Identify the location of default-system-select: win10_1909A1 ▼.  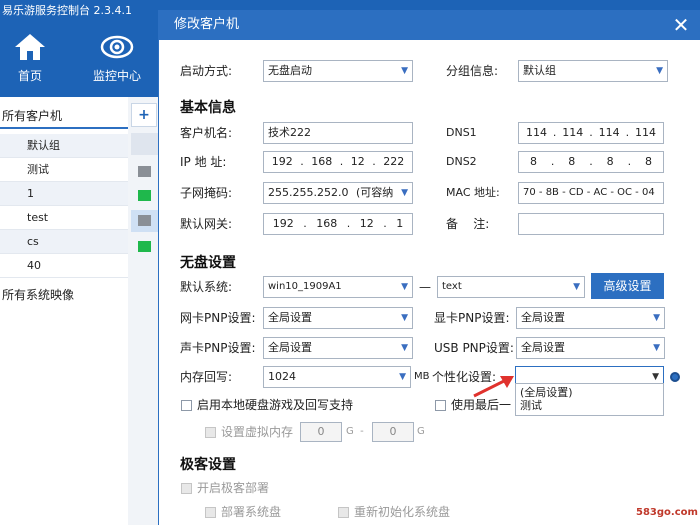
(338, 287).